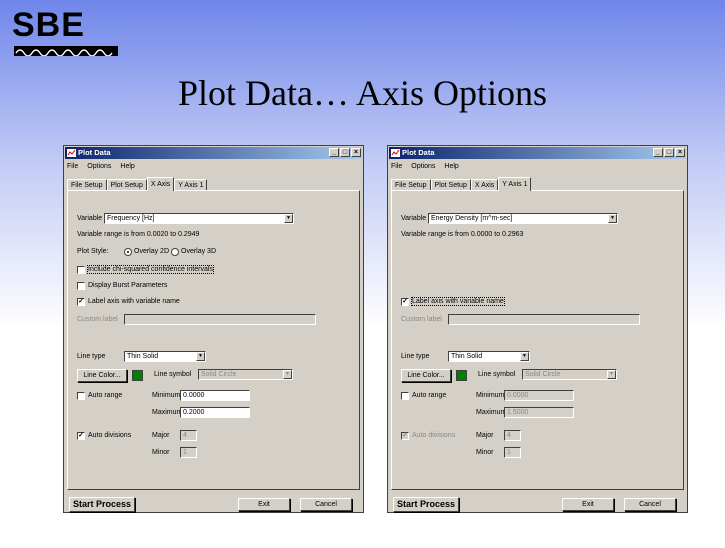  I want to click on chi-squared-checkbox, so click(81, 270).